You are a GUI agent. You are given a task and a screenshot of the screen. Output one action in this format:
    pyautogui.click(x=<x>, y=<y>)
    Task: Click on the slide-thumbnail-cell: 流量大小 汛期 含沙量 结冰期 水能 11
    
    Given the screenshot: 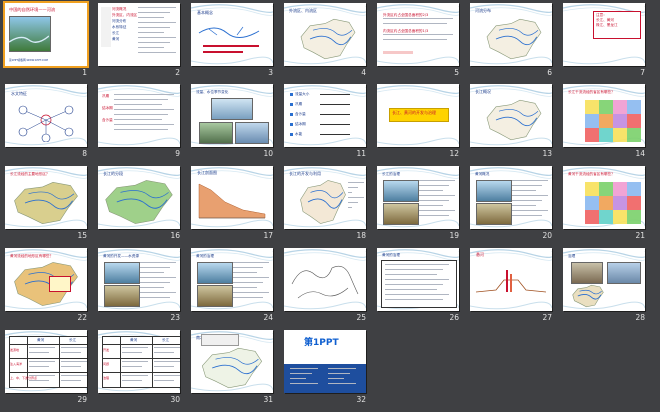 What is the action you would take?
    pyautogui.click(x=331, y=125)
    